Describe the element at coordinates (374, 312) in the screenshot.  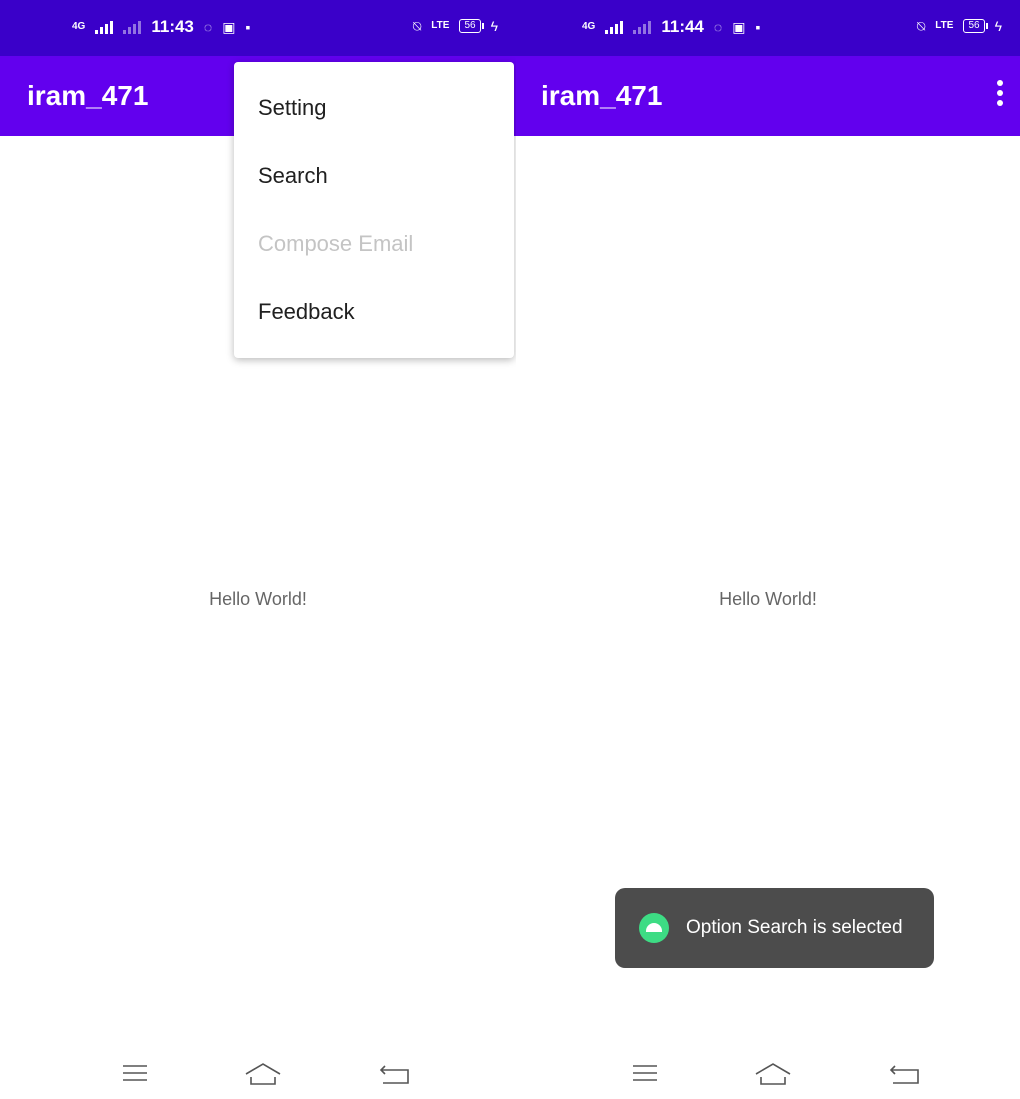
I see `menu-item-feedback: Feedback` at that location.